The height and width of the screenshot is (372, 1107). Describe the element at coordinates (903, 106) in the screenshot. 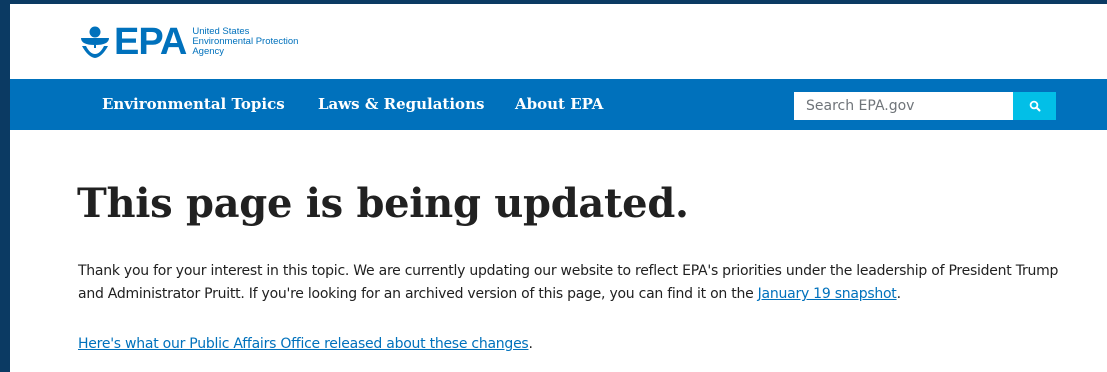

I see `search-input` at that location.